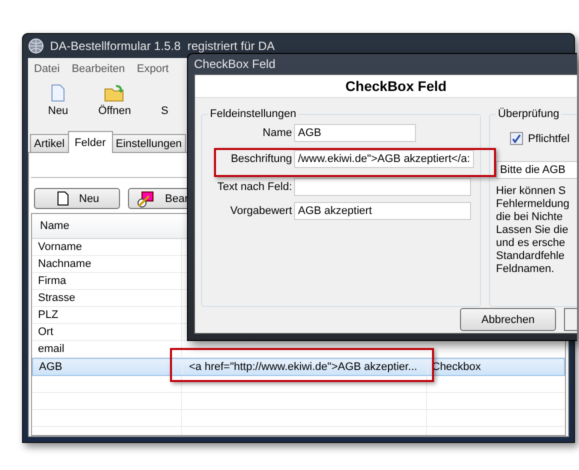 The height and width of the screenshot is (470, 579). I want to click on menu-item: Bearbeiten, so click(98, 70).